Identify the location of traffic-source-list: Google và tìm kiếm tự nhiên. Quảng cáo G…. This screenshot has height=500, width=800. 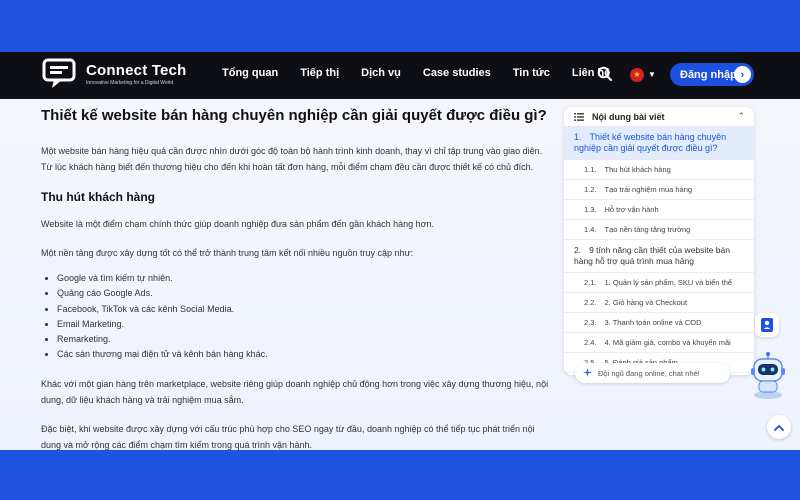
(304, 317).